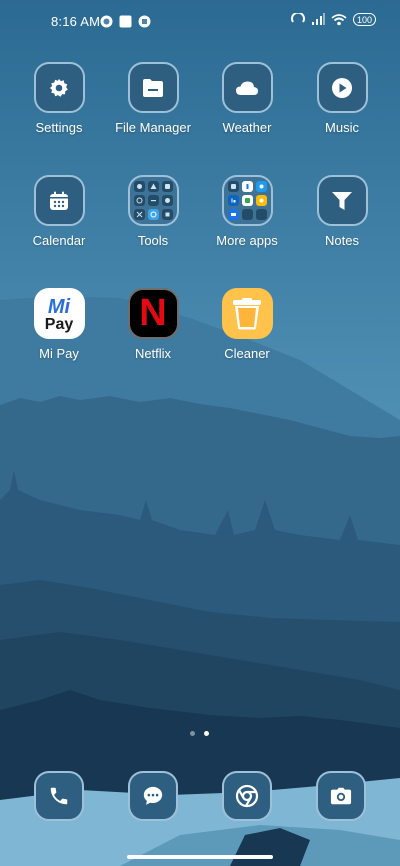 The image size is (400, 866). Describe the element at coordinates (76, 21) in the screenshot. I see `status-time: 8:16 AM` at that location.